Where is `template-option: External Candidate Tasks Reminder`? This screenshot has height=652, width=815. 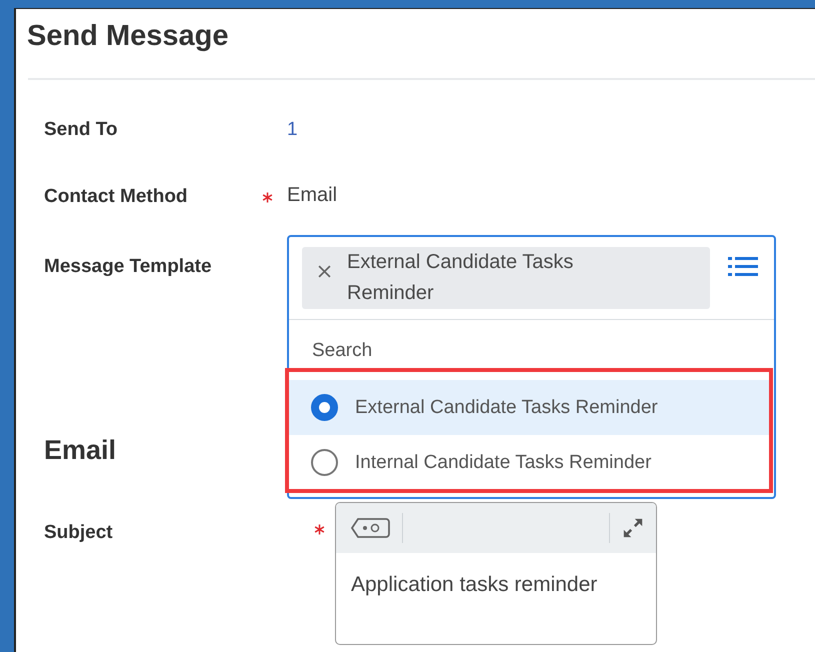
template-option: External Candidate Tasks Reminder is located at coordinates (529, 407).